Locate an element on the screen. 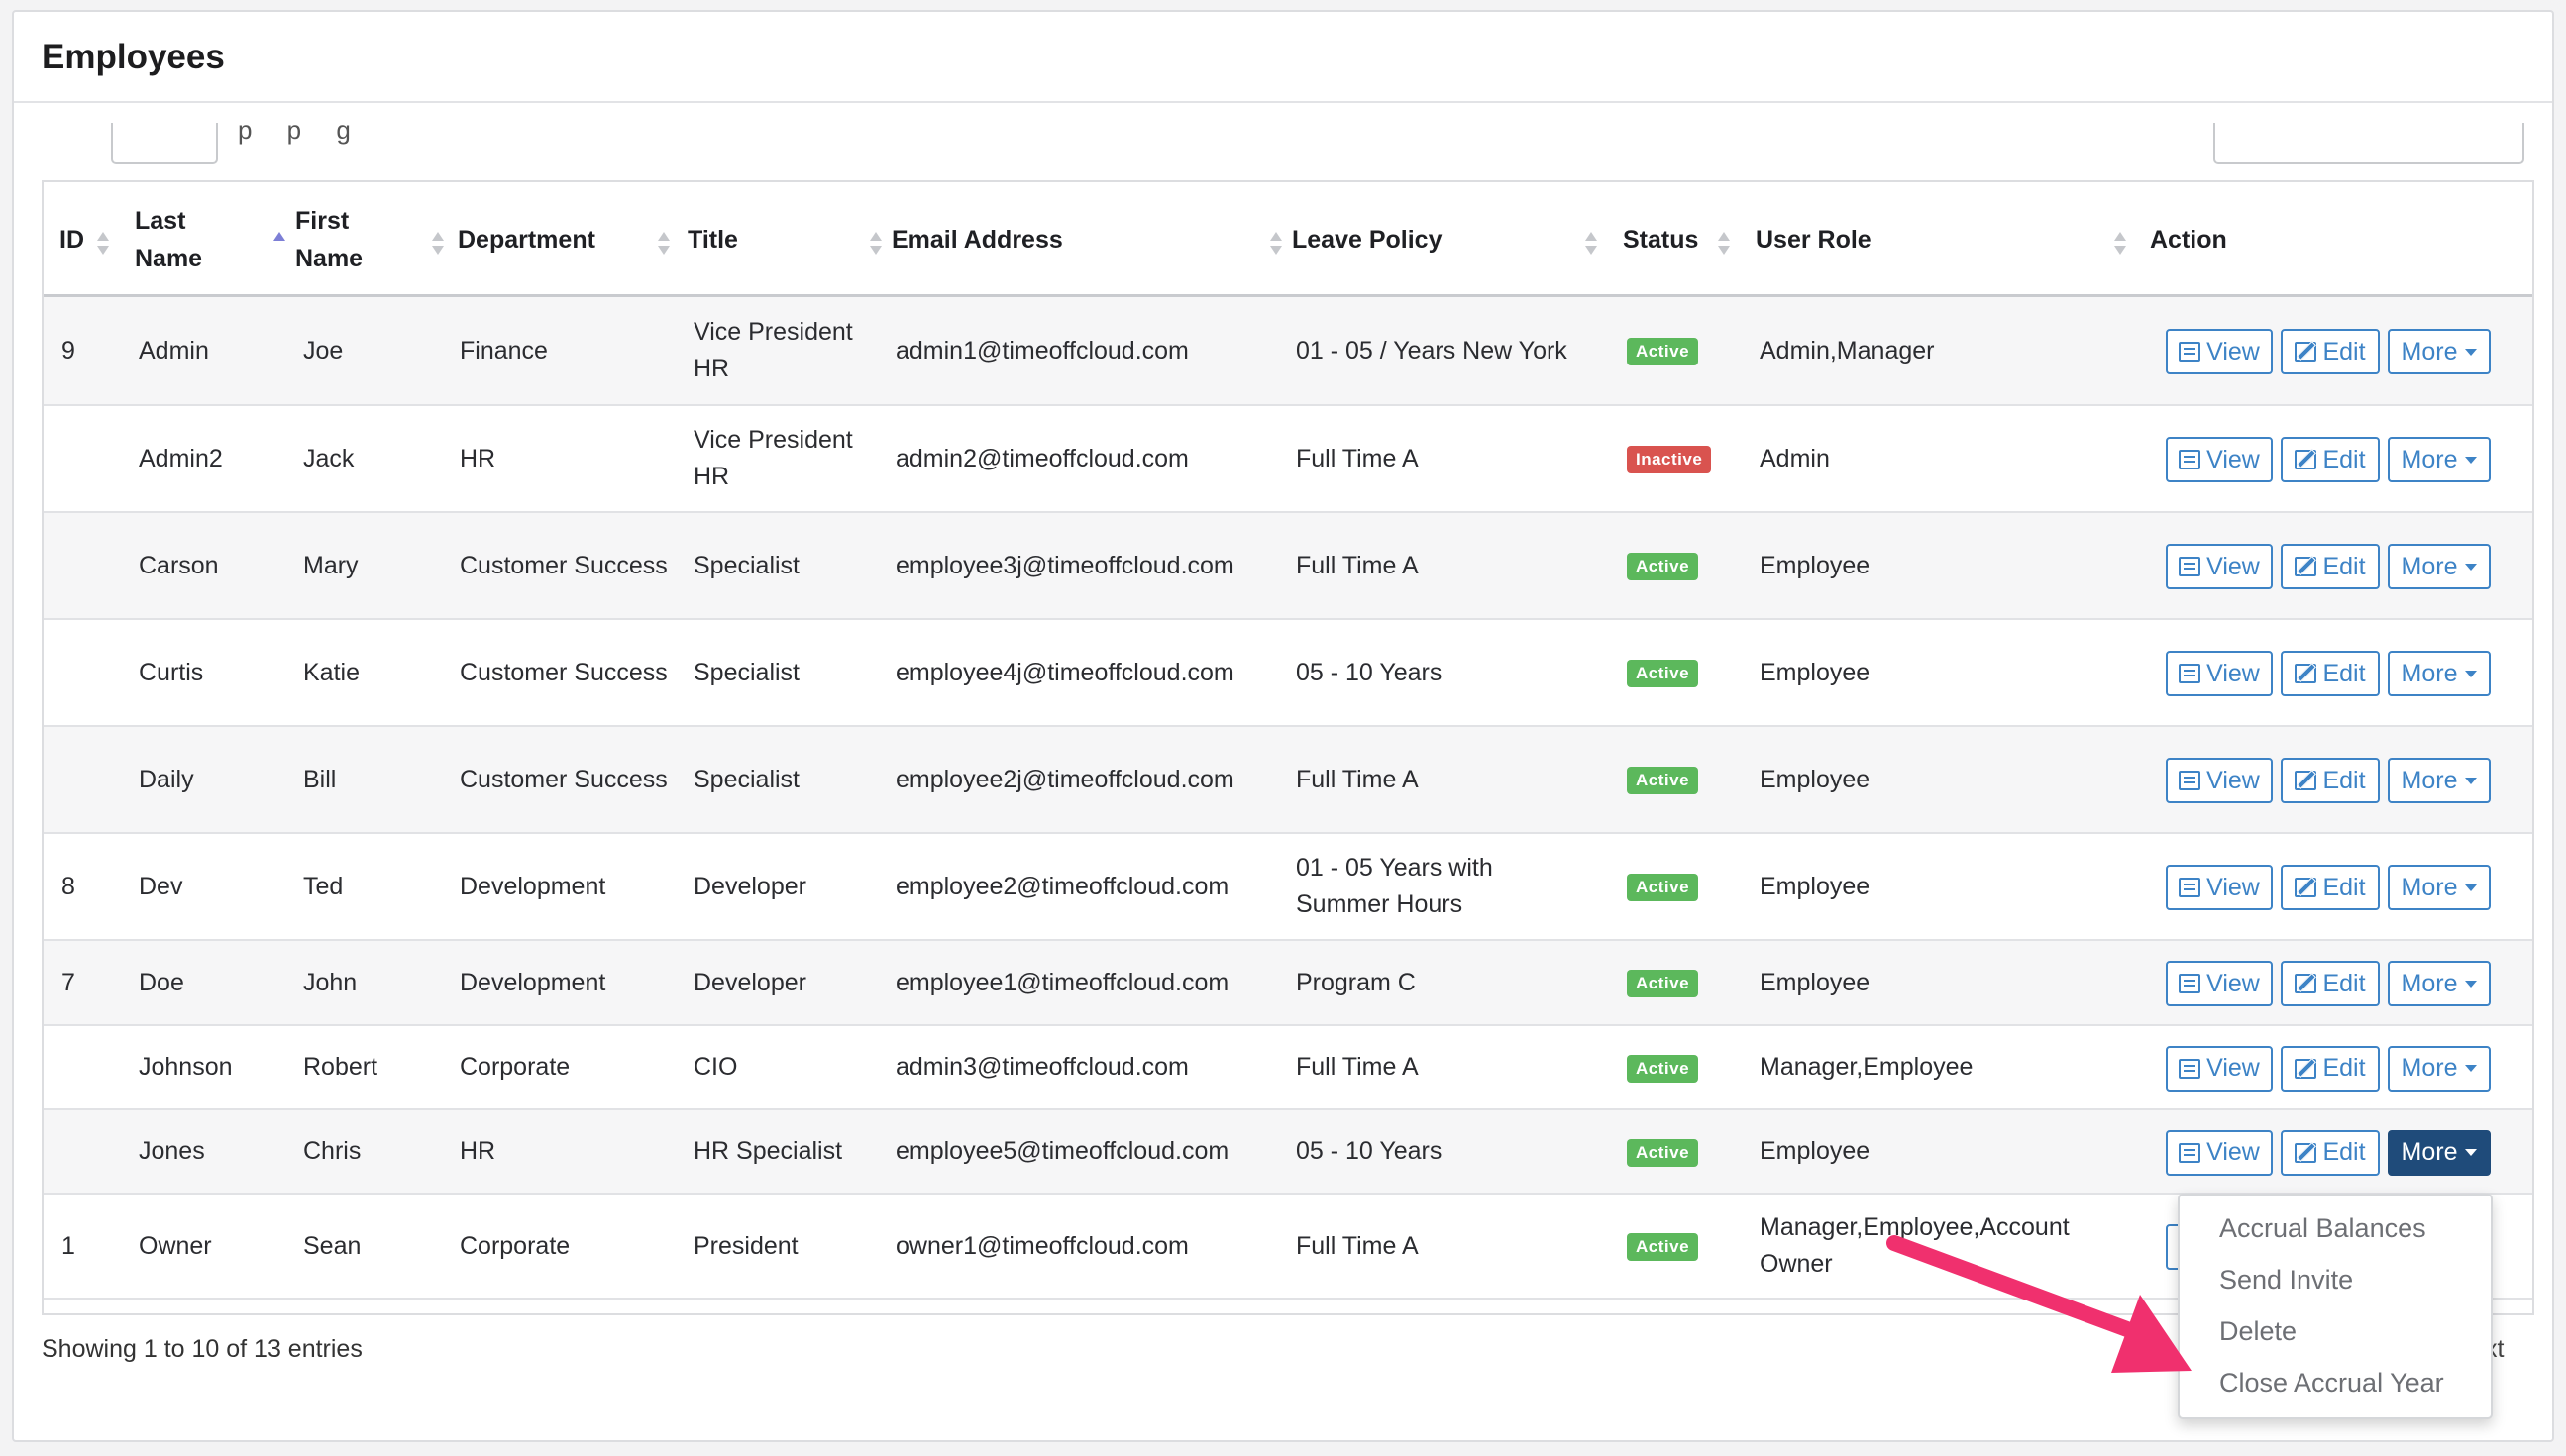  column-header-dept: Department is located at coordinates (557, 239).